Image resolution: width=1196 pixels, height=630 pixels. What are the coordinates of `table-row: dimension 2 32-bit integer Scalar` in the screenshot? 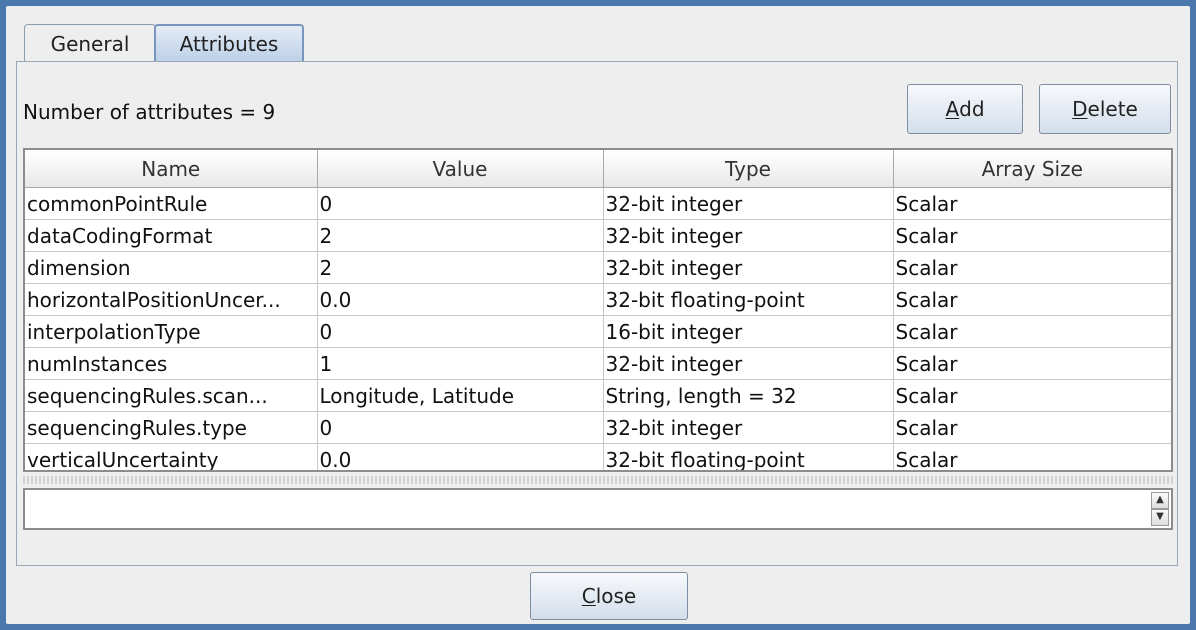 It's located at (598, 267).